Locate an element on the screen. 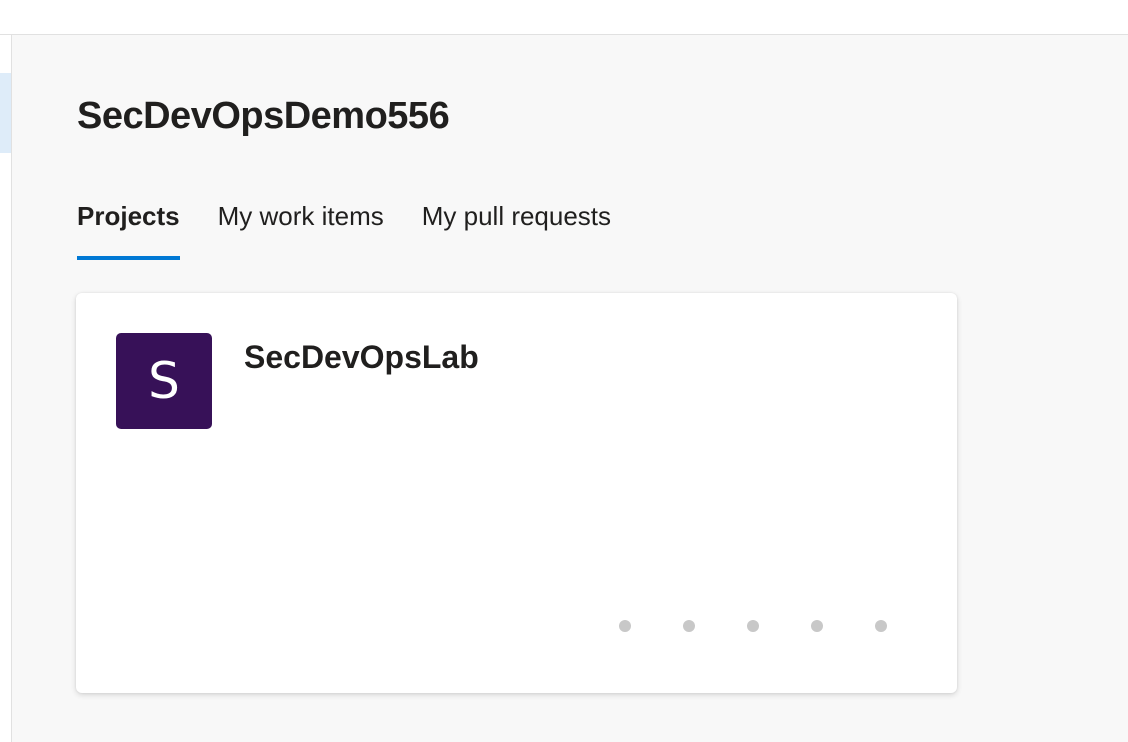 This screenshot has height=742, width=1128. organization-title: SecDevOpsDemo556 is located at coordinates (263, 116).